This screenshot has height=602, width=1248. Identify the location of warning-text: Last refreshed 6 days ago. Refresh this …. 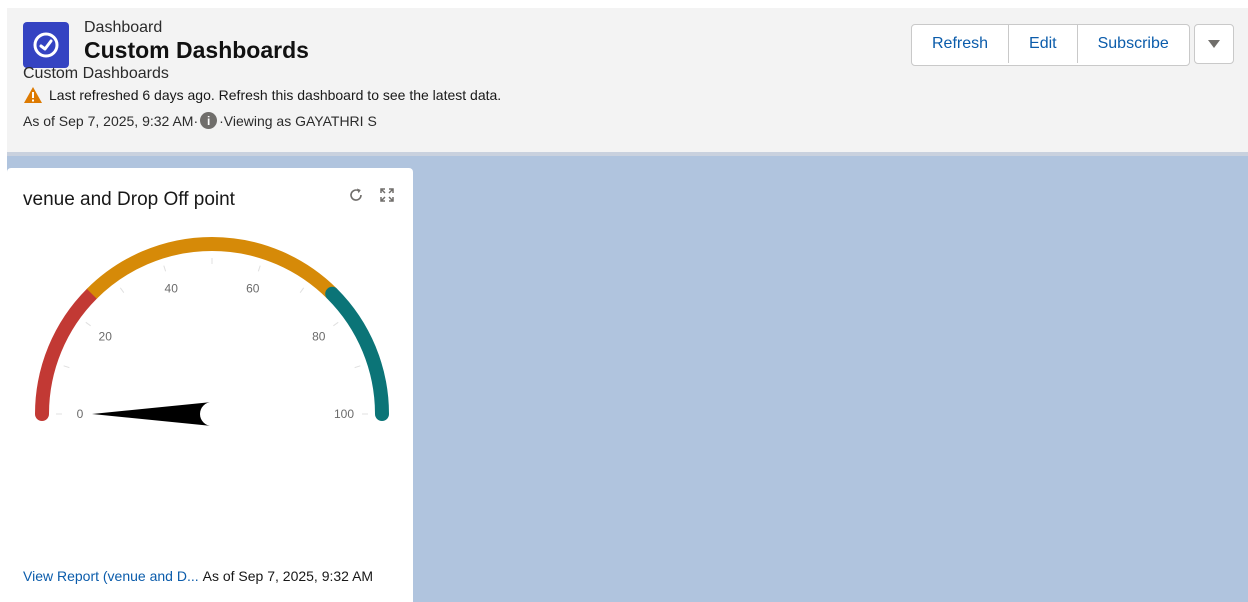
(275, 95).